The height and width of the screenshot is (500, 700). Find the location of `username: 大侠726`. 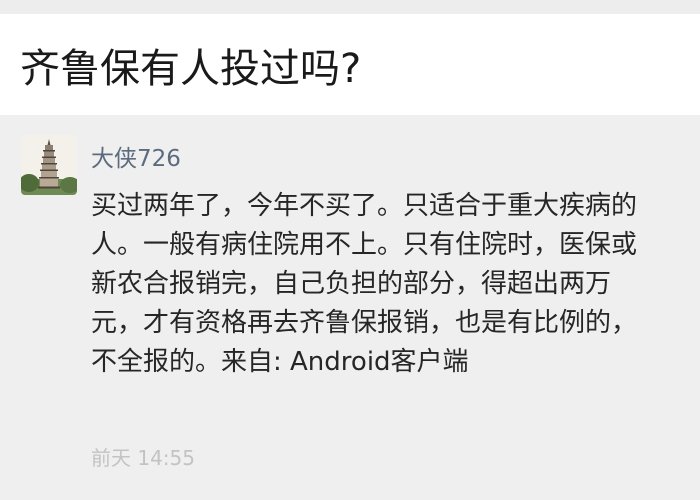

username: 大侠726 is located at coordinates (136, 159).